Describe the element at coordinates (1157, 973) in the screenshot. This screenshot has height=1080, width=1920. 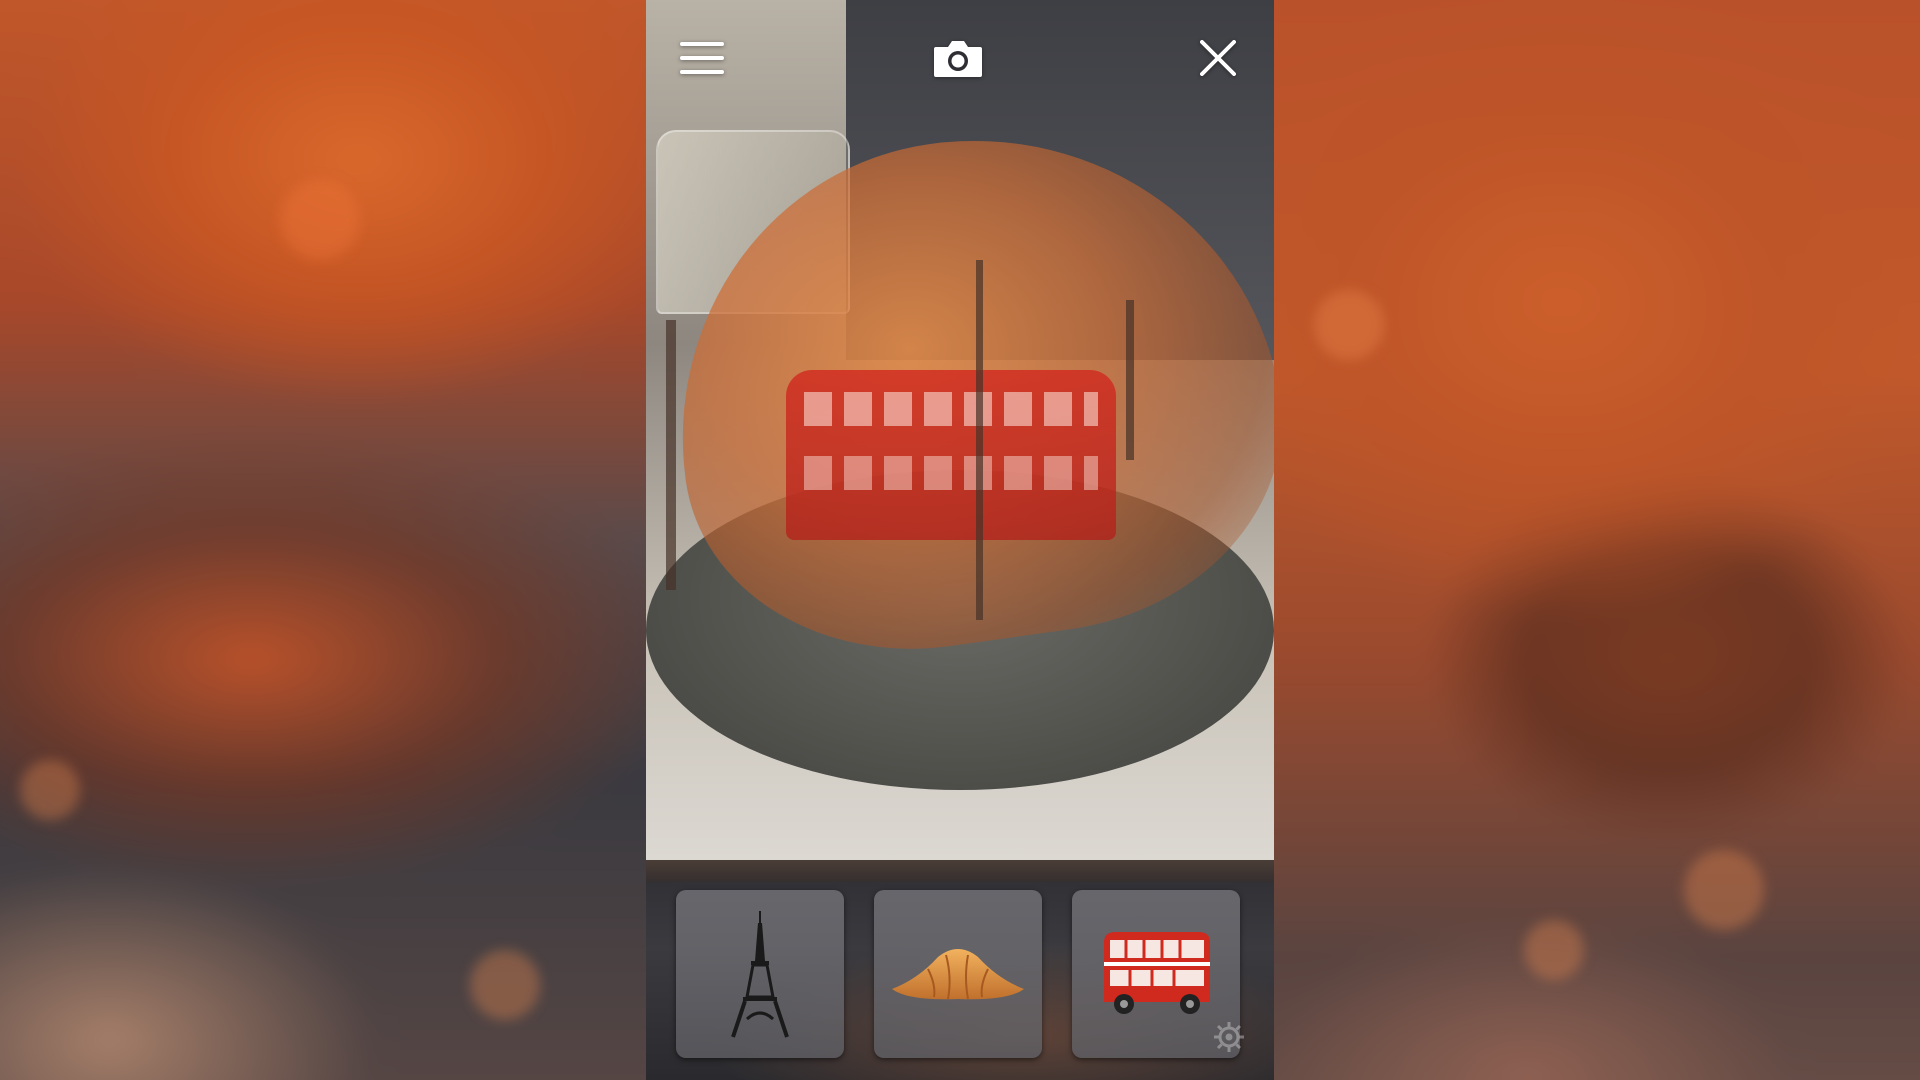
I see `london-bus-icon` at that location.